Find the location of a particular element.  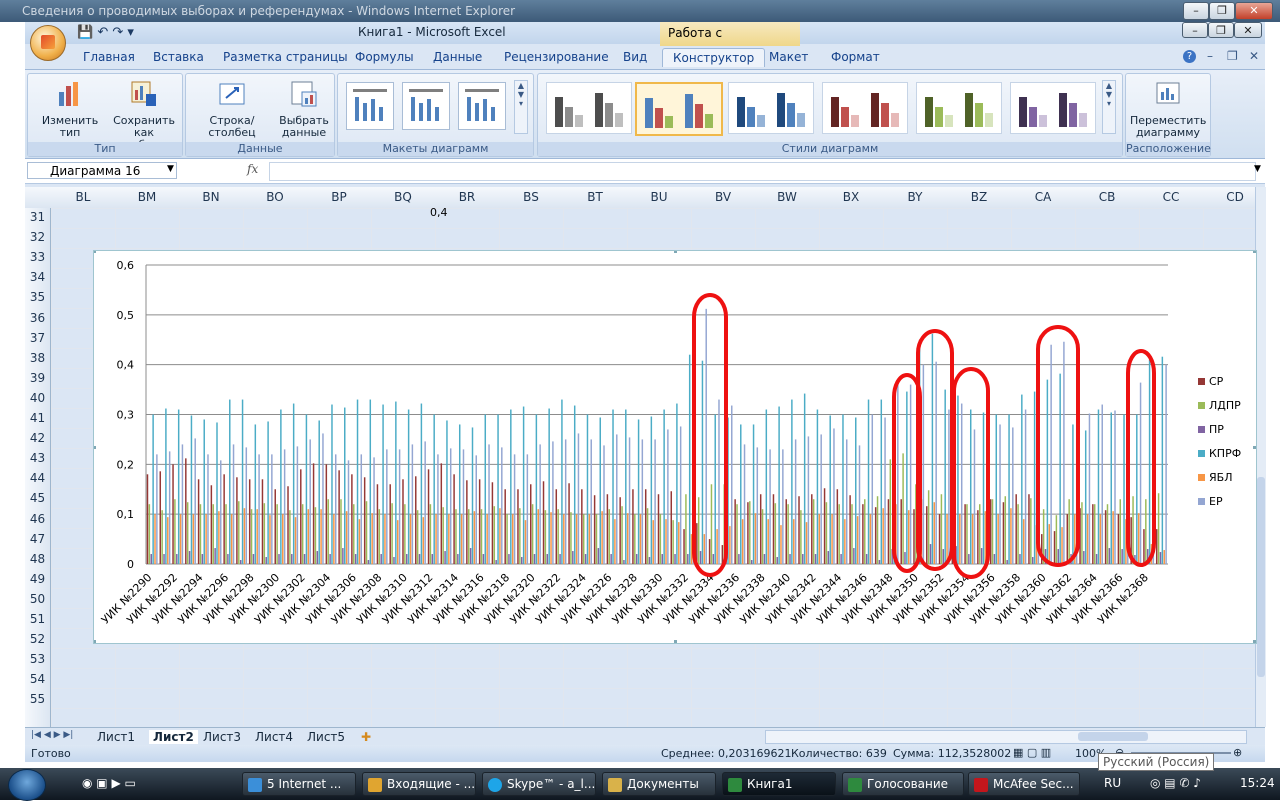

row-header-44: 44 is located at coordinates (37, 478).